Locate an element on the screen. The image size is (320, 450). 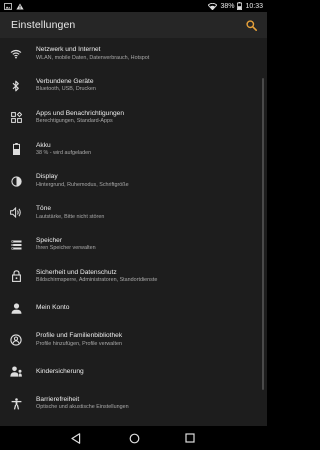
accessibility-icon is located at coordinates (16, 404).